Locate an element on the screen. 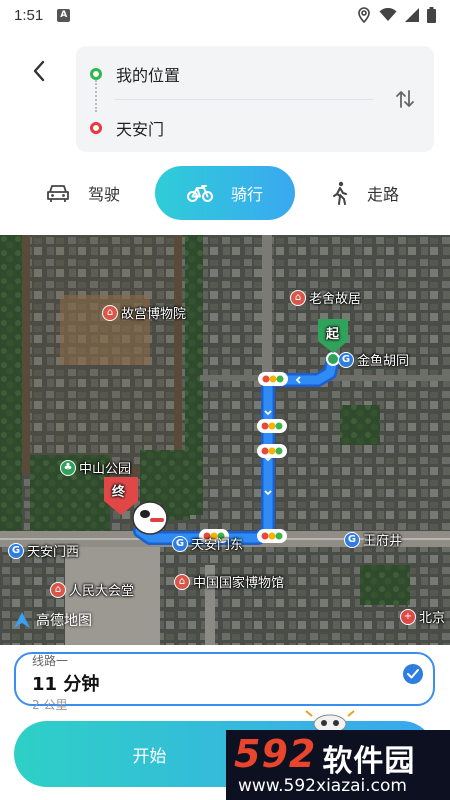 The width and height of the screenshot is (450, 800). poi-label: G 金鱼胡同 is located at coordinates (373, 359).